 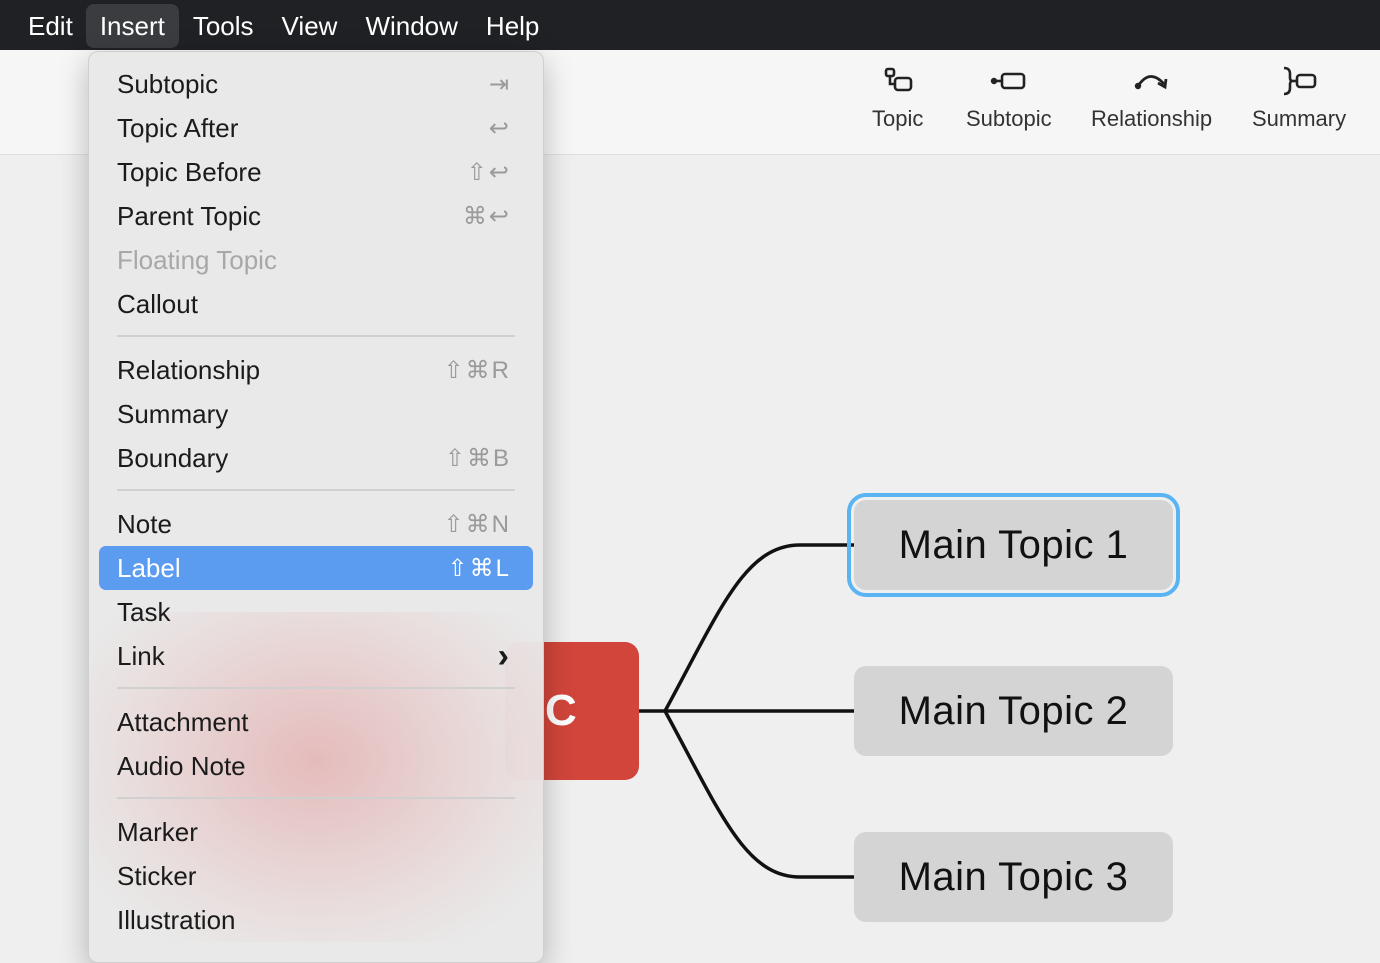 I want to click on central-topic-text: C, so click(x=561, y=710).